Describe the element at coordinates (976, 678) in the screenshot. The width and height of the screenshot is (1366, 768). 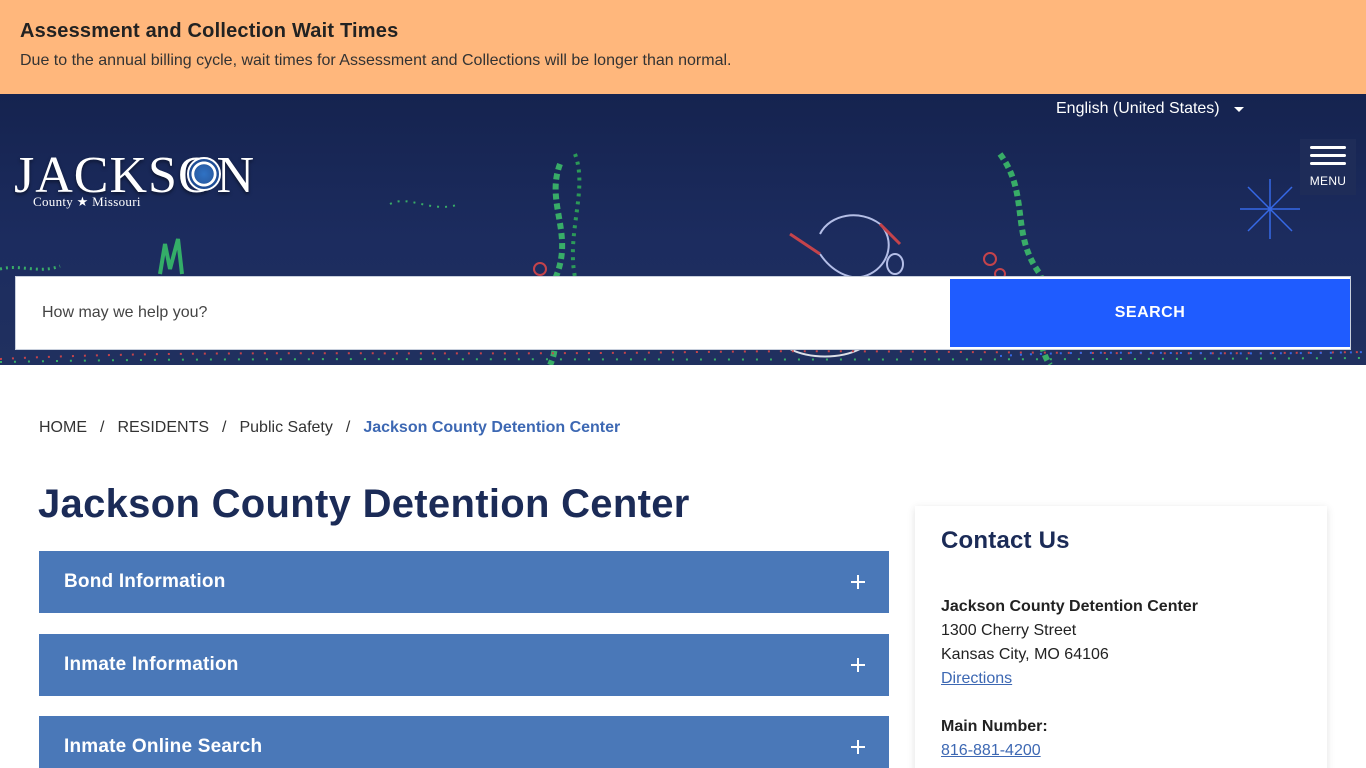
I see `directions-link: Directions` at that location.